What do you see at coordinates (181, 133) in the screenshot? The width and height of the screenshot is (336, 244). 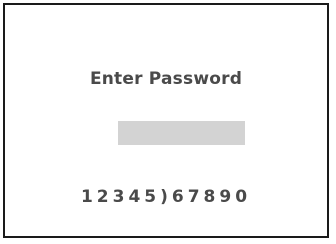 I see `password-field` at bounding box center [181, 133].